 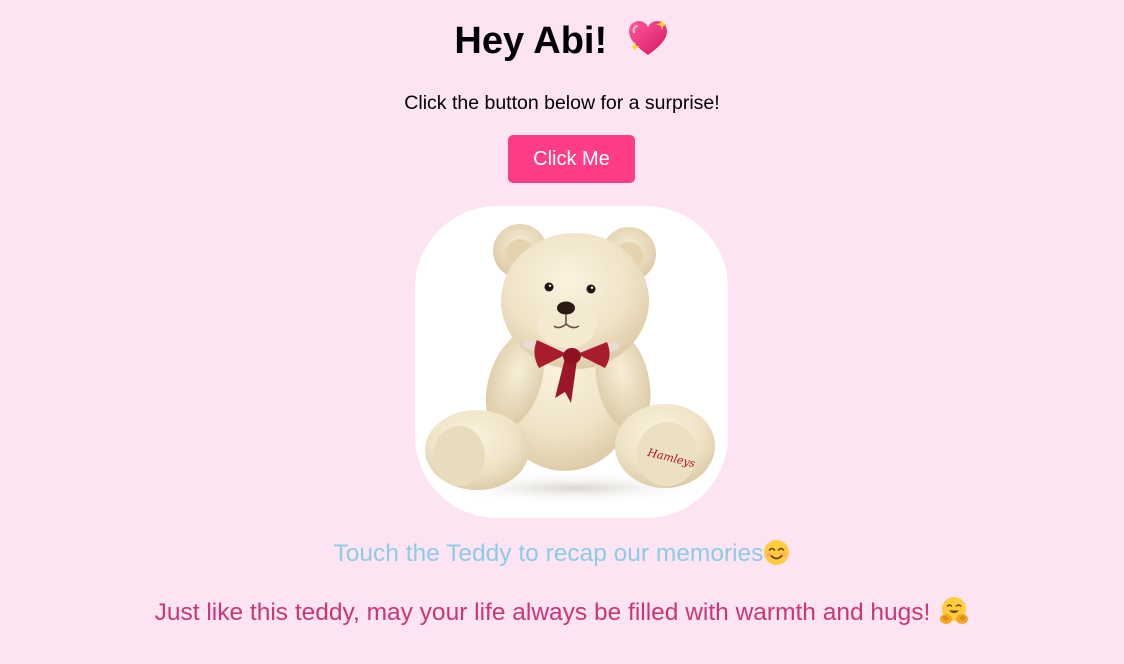 I want to click on touch-prompt: Touch the Teddy to recap our memories, so click(x=562, y=553).